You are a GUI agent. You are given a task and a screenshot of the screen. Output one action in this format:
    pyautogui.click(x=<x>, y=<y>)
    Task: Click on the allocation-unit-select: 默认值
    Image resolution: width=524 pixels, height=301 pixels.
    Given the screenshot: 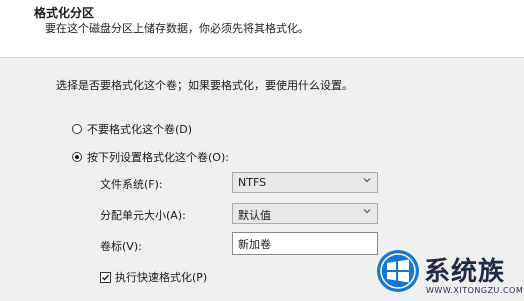 What is the action you would take?
    pyautogui.click(x=305, y=213)
    